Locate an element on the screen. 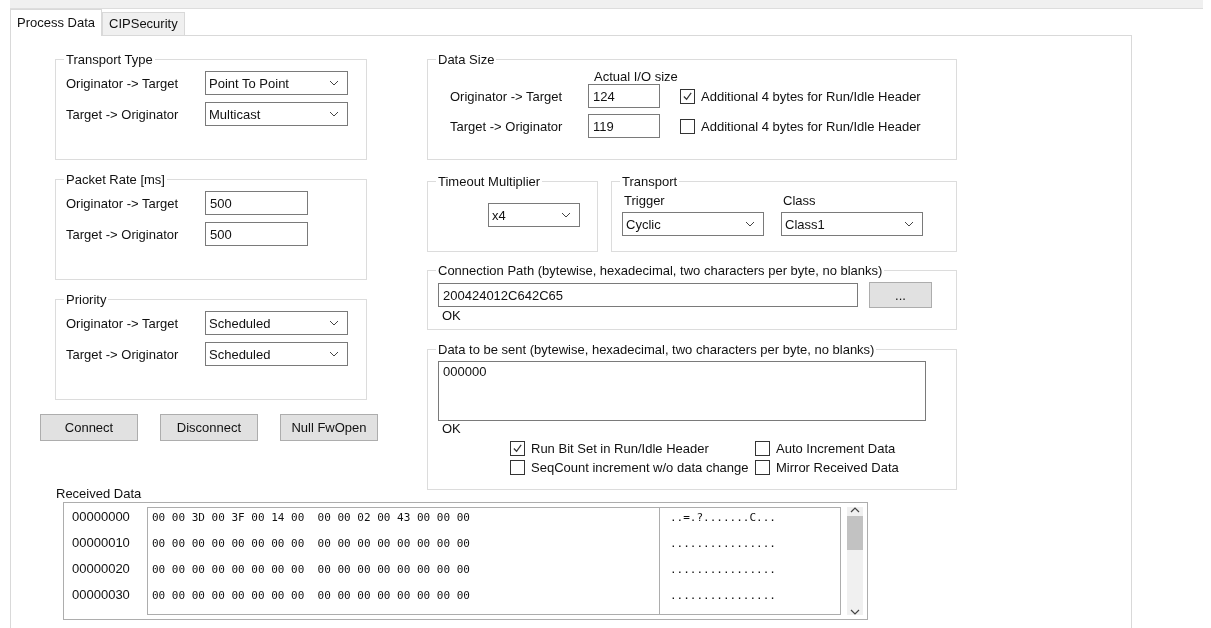 Image resolution: width=1211 pixels, height=628 pixels. dropdown: Cyclic is located at coordinates (693, 224).